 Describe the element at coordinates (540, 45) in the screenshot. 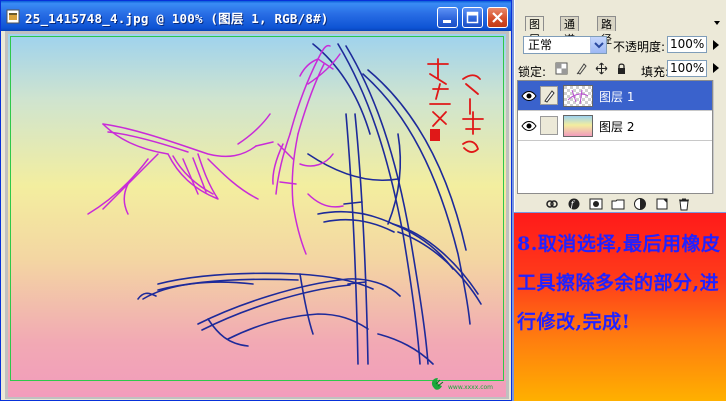

I see `blend-mode-value: 正常` at that location.